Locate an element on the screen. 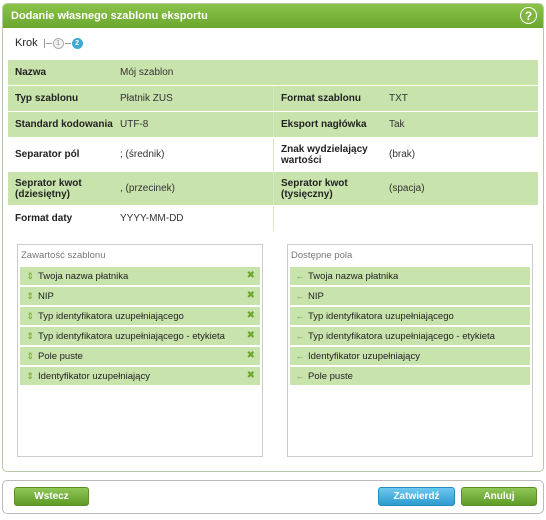  available-field-item: ← Typ identyfikatora uzupełniającego is located at coordinates (410, 316).